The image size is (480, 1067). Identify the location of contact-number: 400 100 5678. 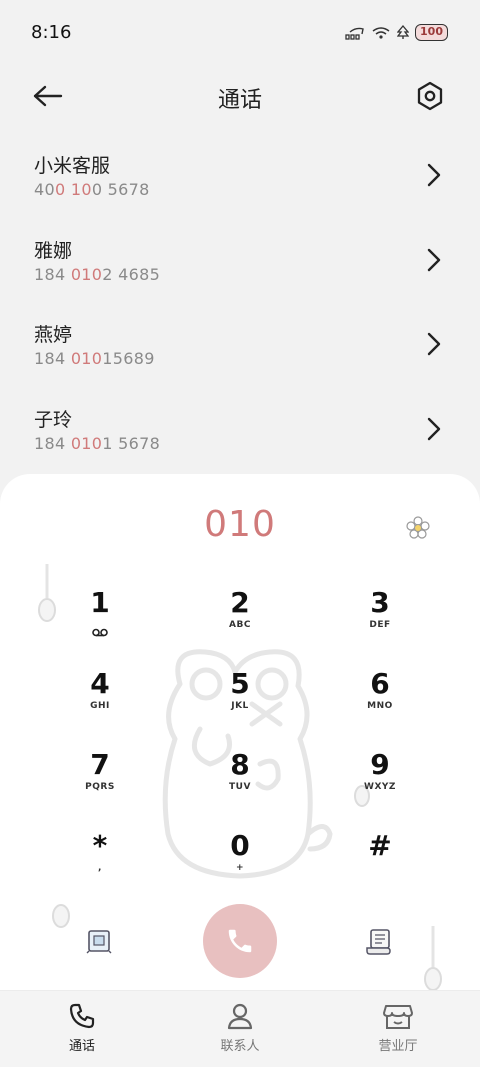
(92, 189).